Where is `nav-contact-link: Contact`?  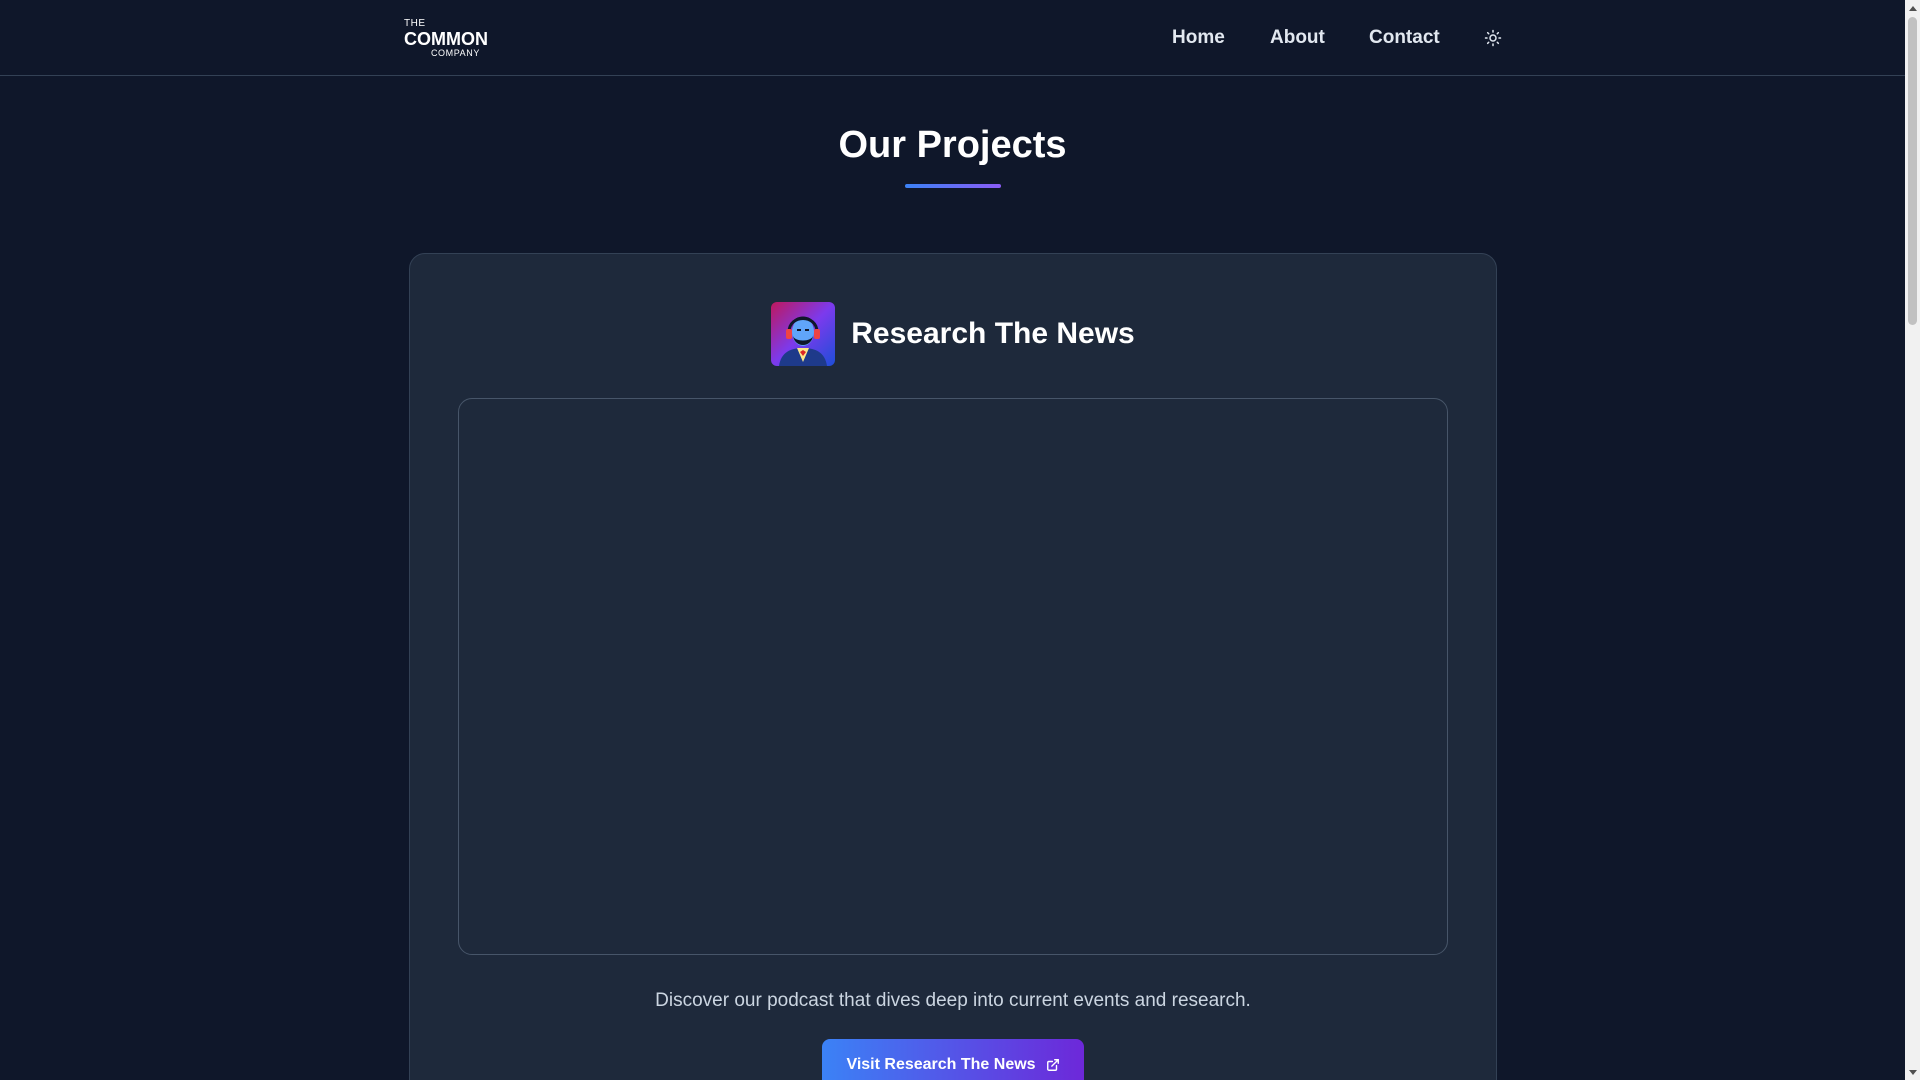 nav-contact-link: Contact is located at coordinates (1404, 38).